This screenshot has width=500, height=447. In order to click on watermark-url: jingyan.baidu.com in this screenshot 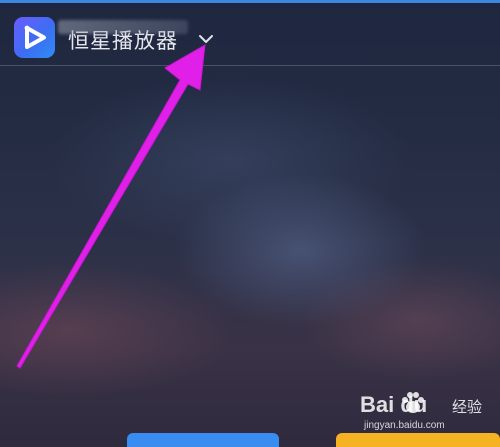, I will do `click(404, 425)`.